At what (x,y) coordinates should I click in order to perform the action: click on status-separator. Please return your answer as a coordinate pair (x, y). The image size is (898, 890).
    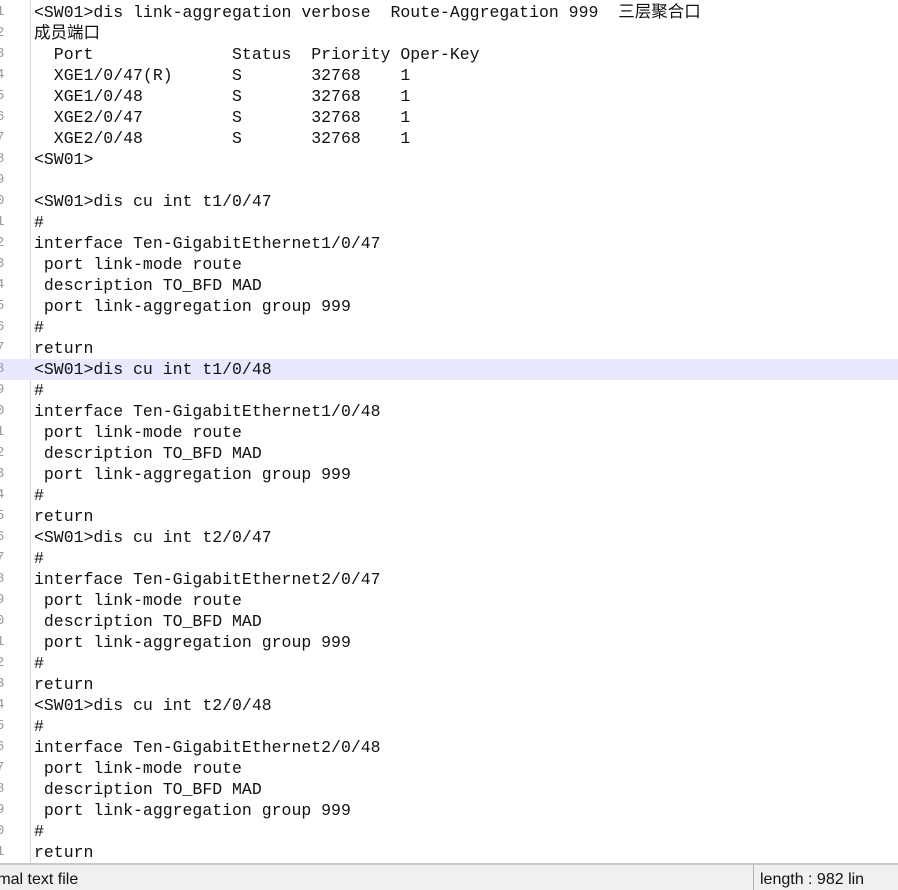
    Looking at the image, I should click on (753, 877).